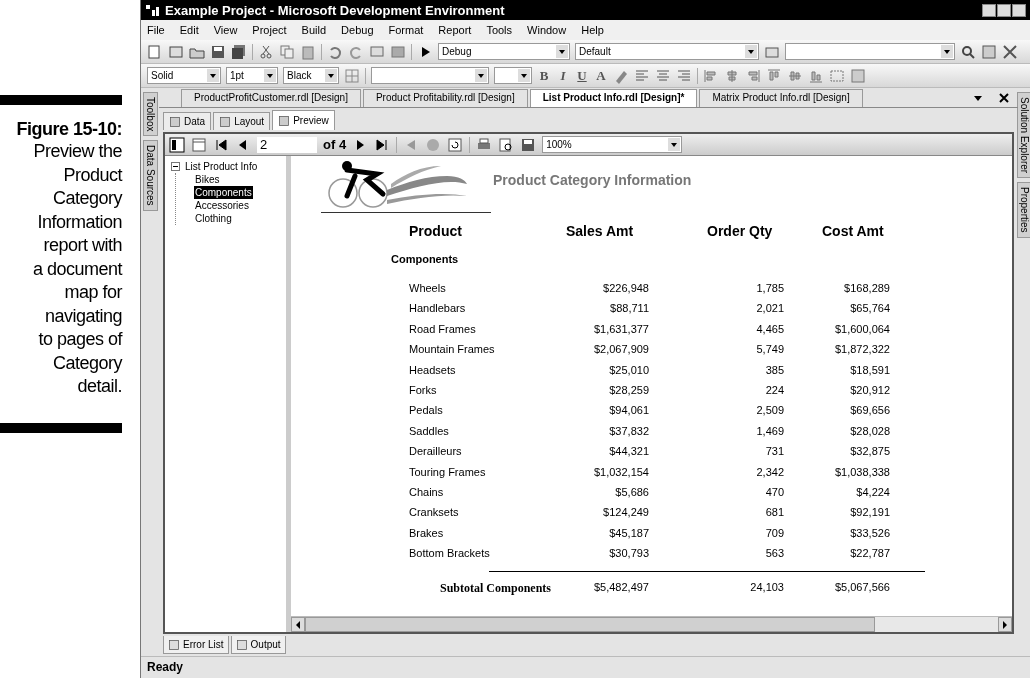 The image size is (1030, 678). What do you see at coordinates (620, 350) in the screenshot?
I see `table-cell-text: $2,067,909` at bounding box center [620, 350].